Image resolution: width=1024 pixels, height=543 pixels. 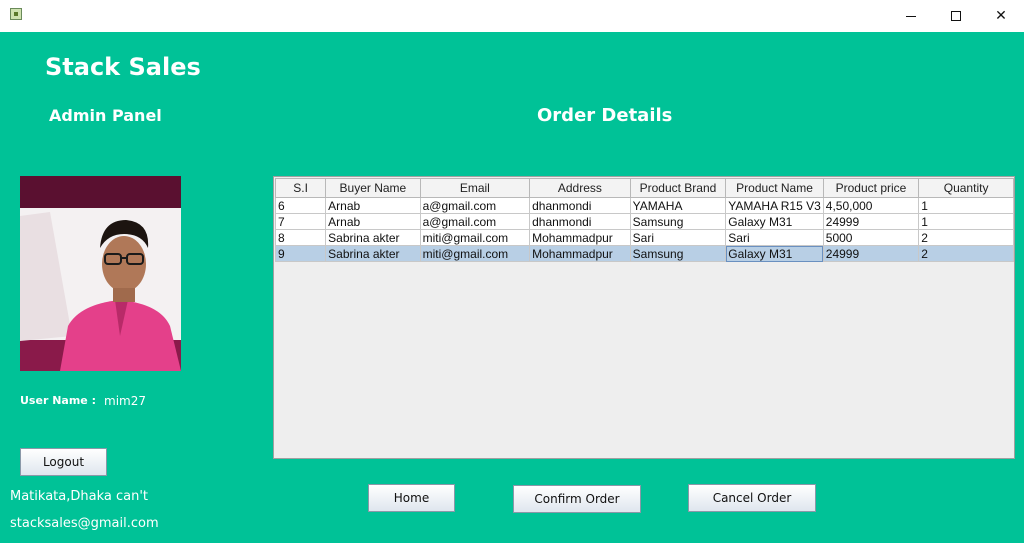 What do you see at coordinates (871, 188) in the screenshot?
I see `column-header-product-price: Product price` at bounding box center [871, 188].